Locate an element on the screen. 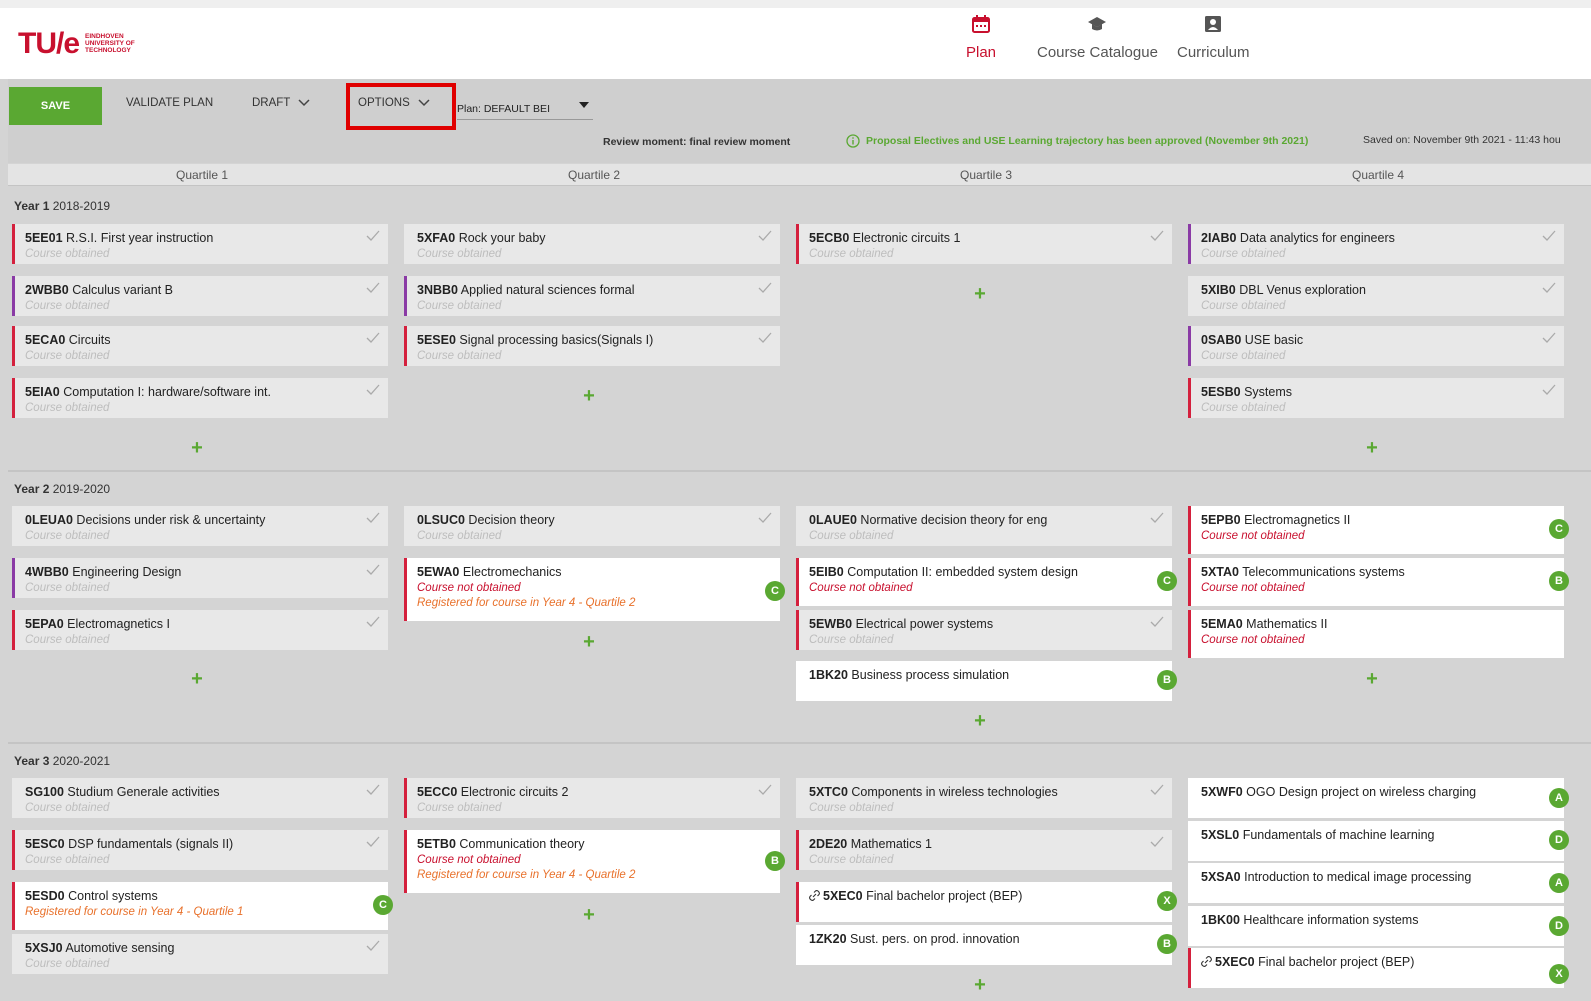 The height and width of the screenshot is (1001, 1591). tue-logo: TU/e EINDHOVEN UNIVERSITY OF TECHNOLOGY is located at coordinates (99, 43).